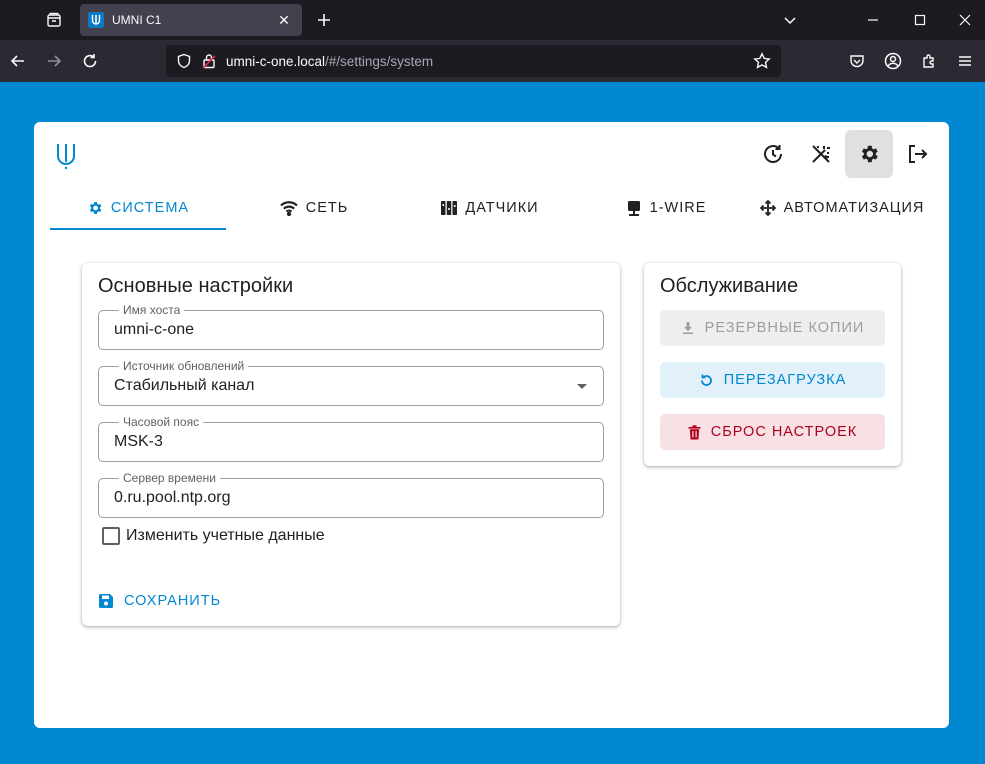 The width and height of the screenshot is (985, 764). I want to click on forward-arrow-icon, so click(54, 61).